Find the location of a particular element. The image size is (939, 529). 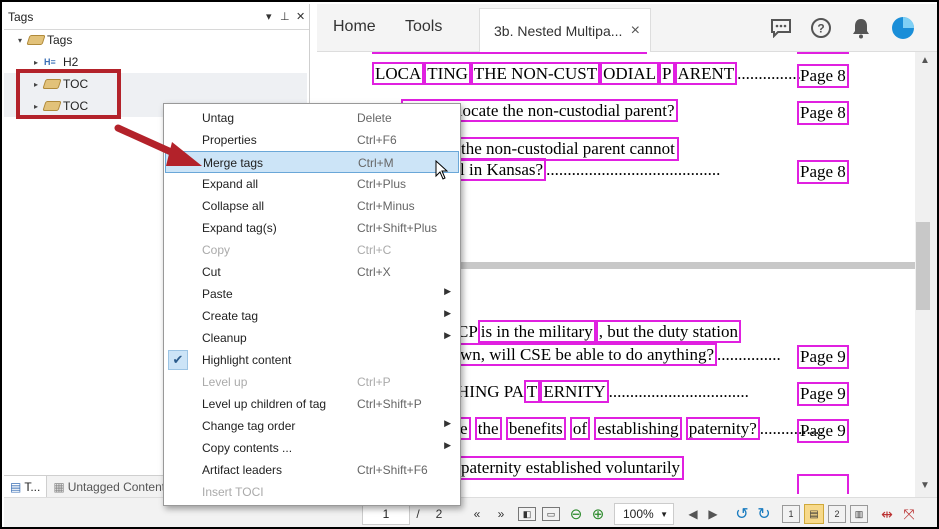

tree-item-label: H2 is located at coordinates (71, 62).